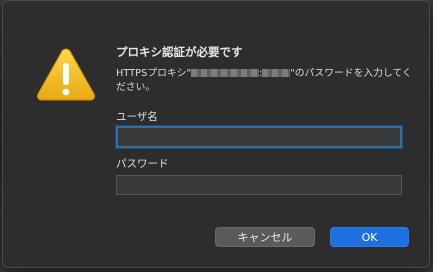 The height and width of the screenshot is (272, 433). I want to click on dialog-message: HTTPSプロキシ": "のパスワードを入力してください。, so click(266, 81).